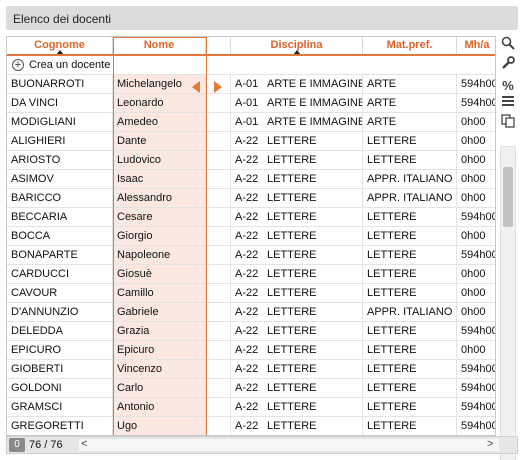 The height and width of the screenshot is (460, 526). Describe the element at coordinates (159, 426) in the screenshot. I see `cell-nome: Ugo` at that location.